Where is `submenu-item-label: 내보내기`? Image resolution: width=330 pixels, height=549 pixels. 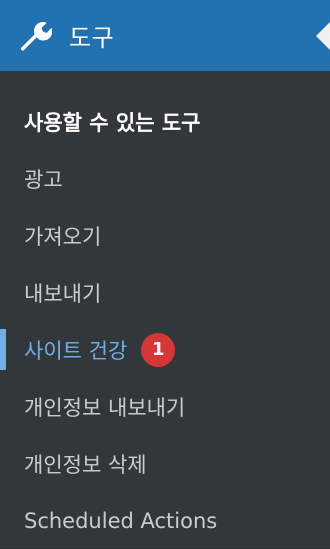
submenu-item-label: 내보내기 is located at coordinates (63, 293).